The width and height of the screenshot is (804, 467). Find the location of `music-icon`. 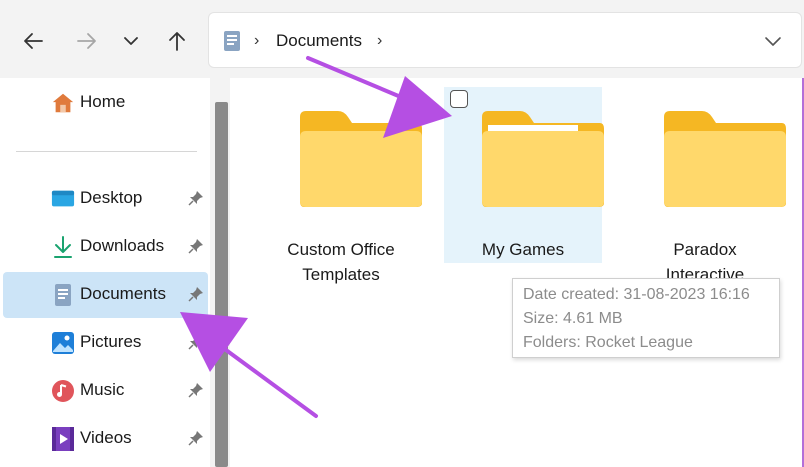

music-icon is located at coordinates (63, 391).